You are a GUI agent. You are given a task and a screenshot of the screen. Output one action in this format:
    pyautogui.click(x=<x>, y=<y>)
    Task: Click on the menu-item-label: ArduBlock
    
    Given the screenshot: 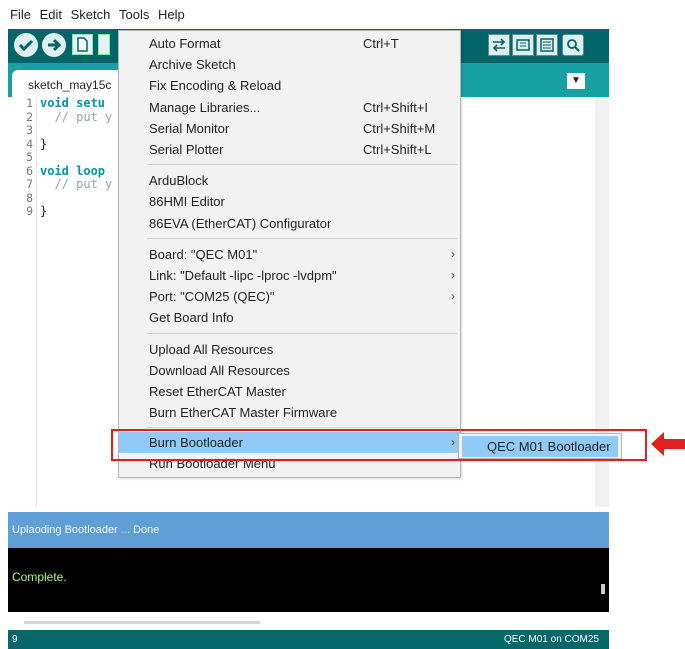 What is the action you would take?
    pyautogui.click(x=179, y=181)
    